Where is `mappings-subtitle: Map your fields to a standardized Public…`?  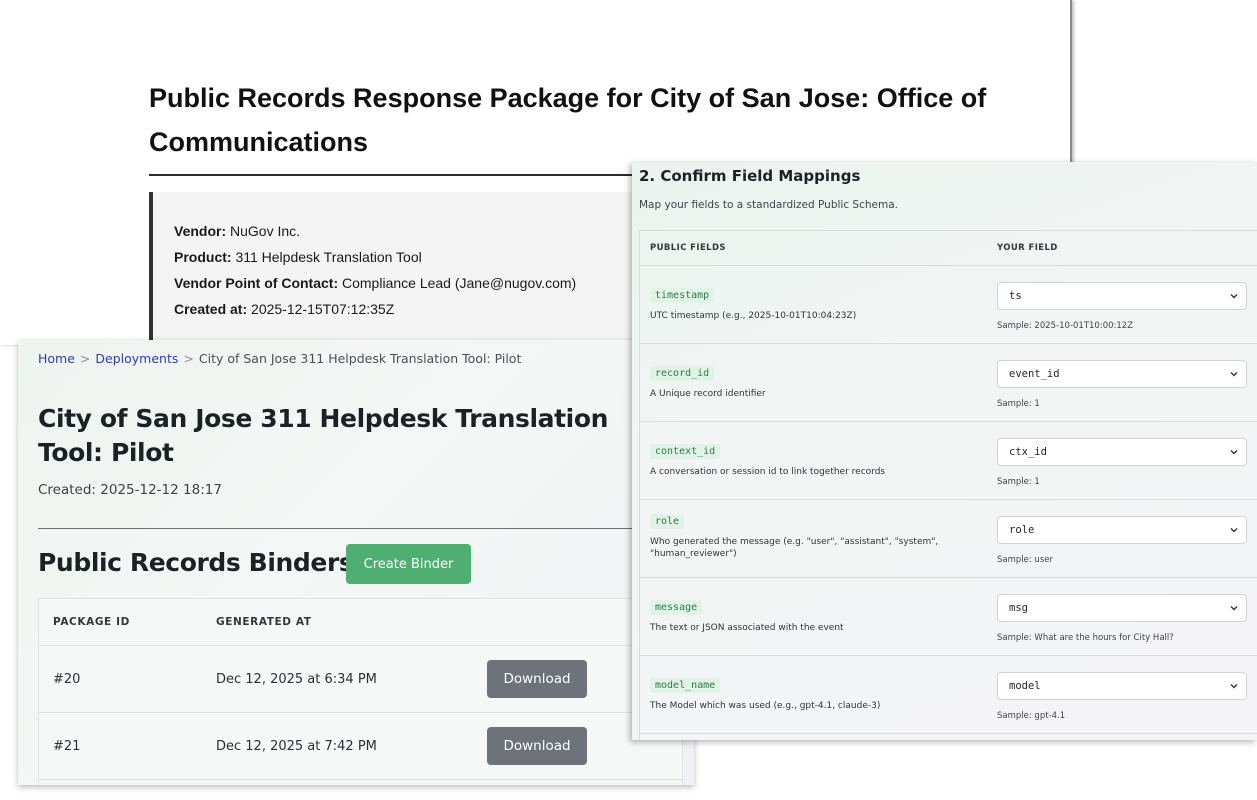 mappings-subtitle: Map your fields to a standardized Public… is located at coordinates (768, 205).